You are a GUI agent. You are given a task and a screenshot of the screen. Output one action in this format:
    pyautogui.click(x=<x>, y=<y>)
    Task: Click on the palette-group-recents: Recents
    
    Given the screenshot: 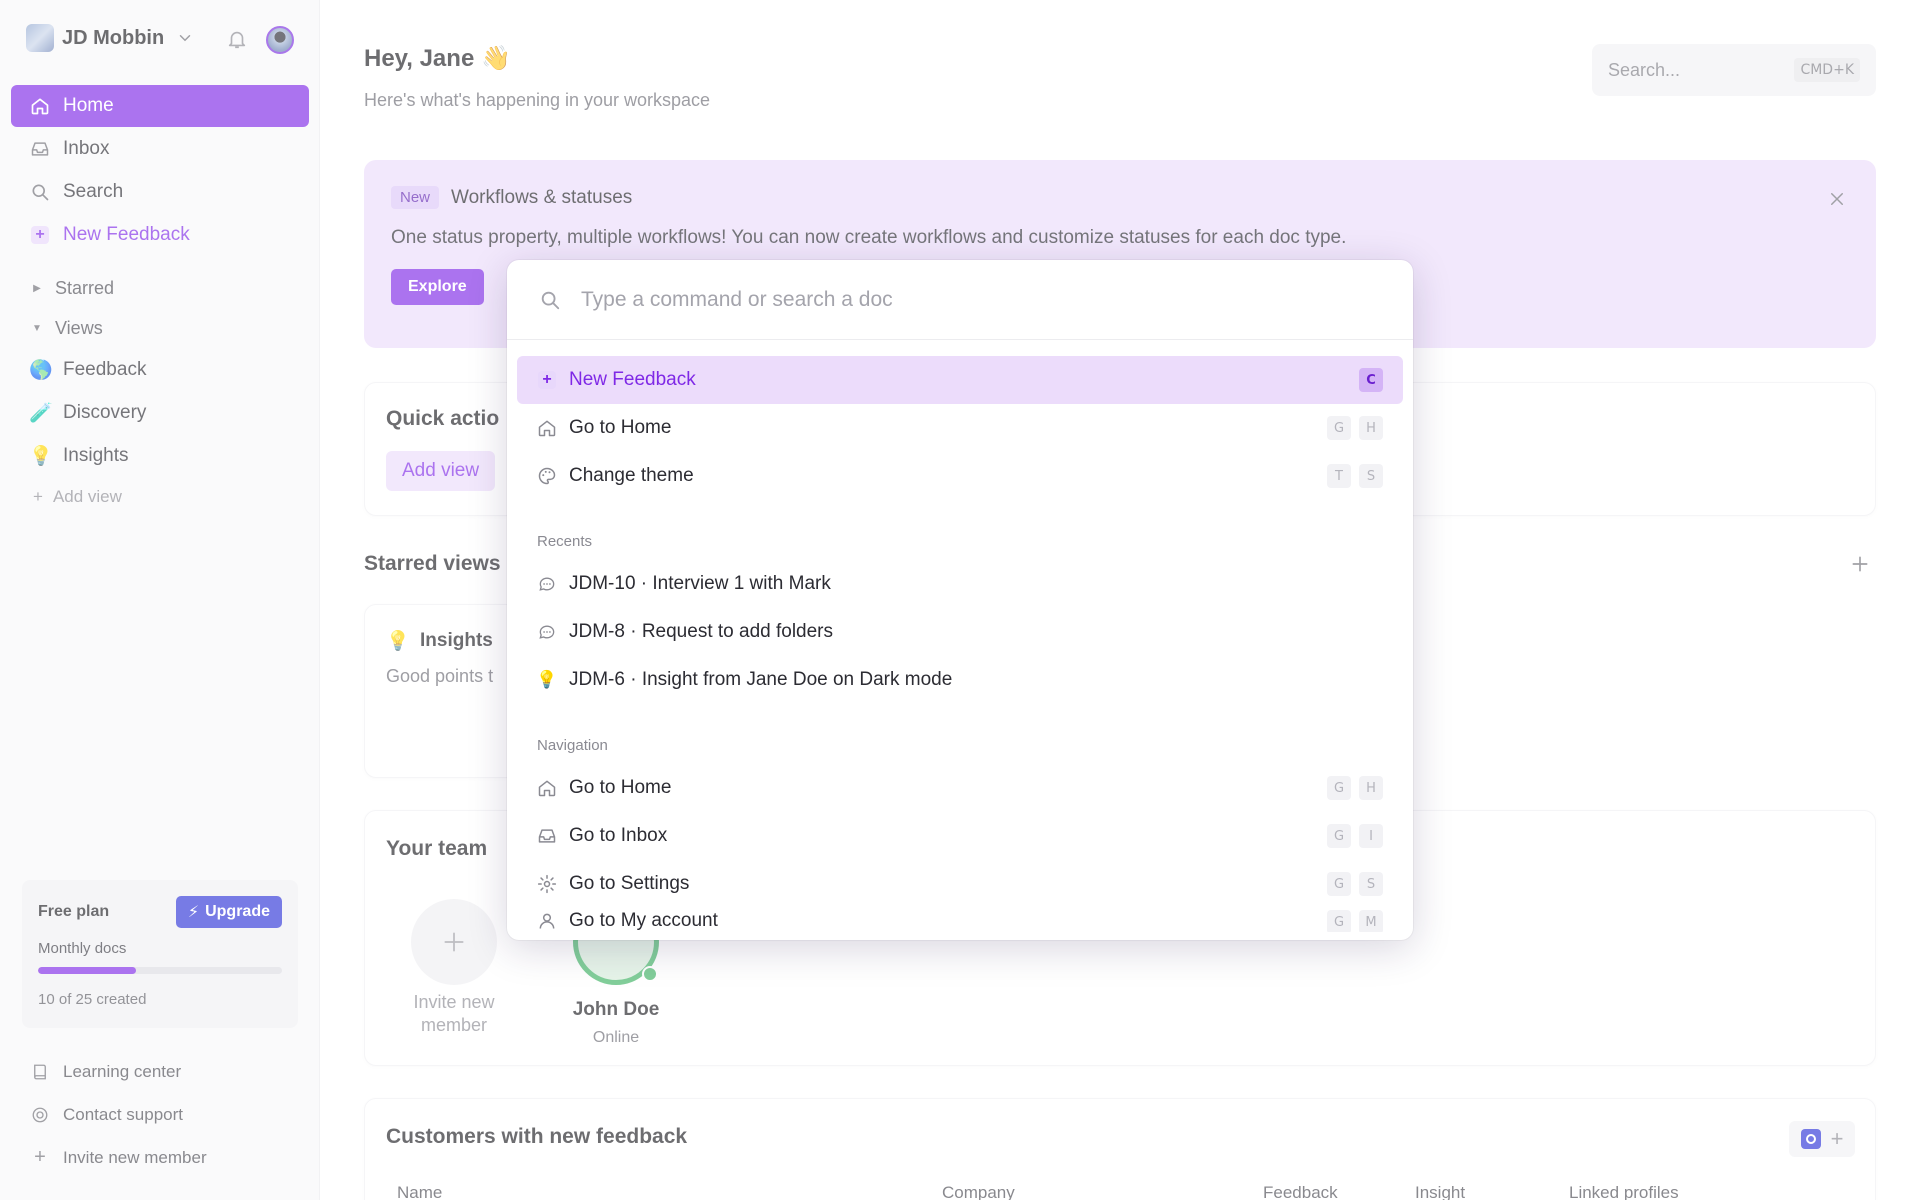 What is the action you would take?
    pyautogui.click(x=565, y=541)
    